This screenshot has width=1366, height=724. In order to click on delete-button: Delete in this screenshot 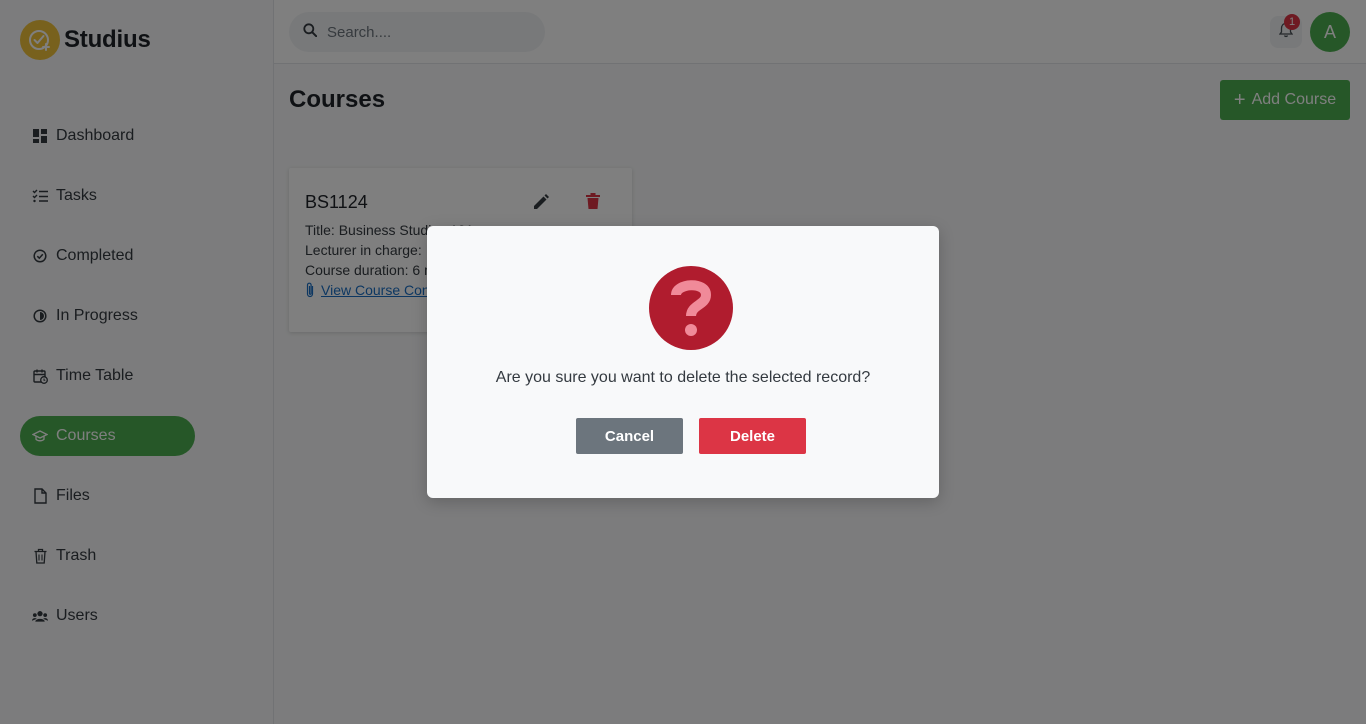, I will do `click(752, 436)`.